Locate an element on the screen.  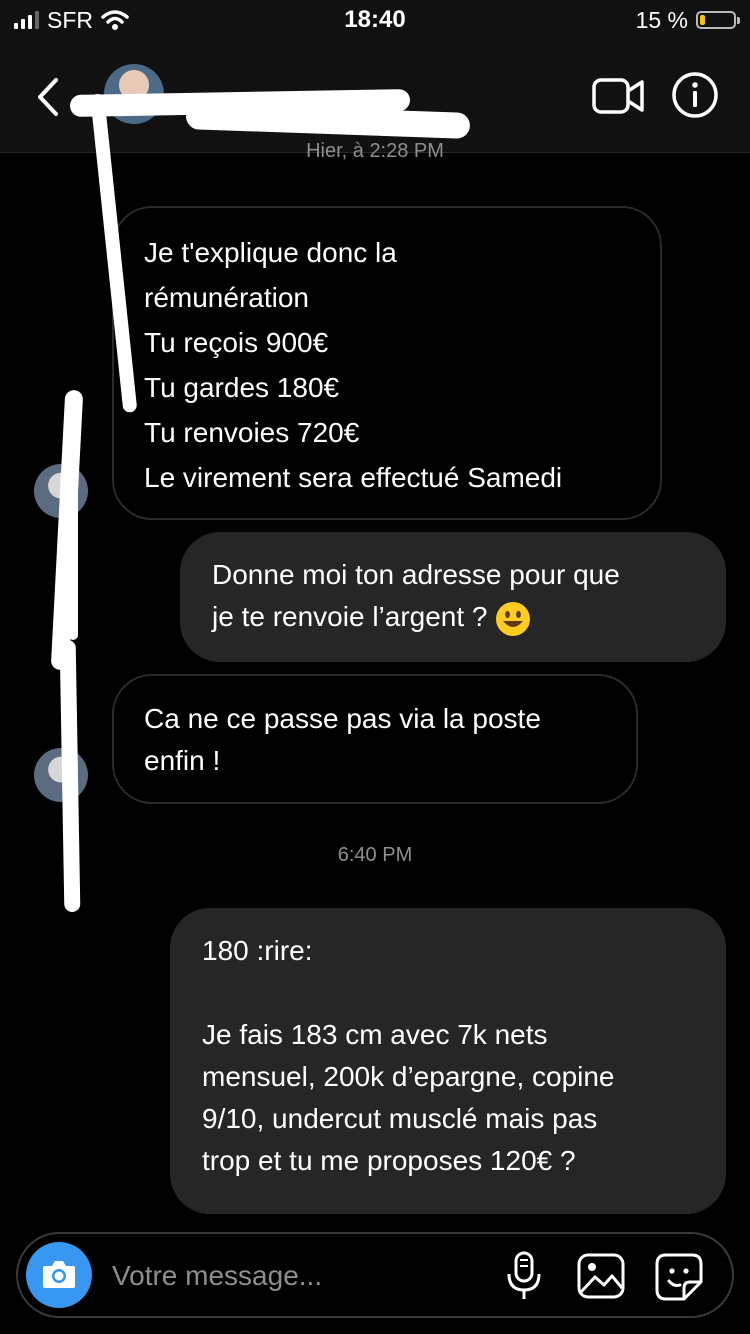
timestamp: Hier, à 2:28 PM is located at coordinates (375, 151).